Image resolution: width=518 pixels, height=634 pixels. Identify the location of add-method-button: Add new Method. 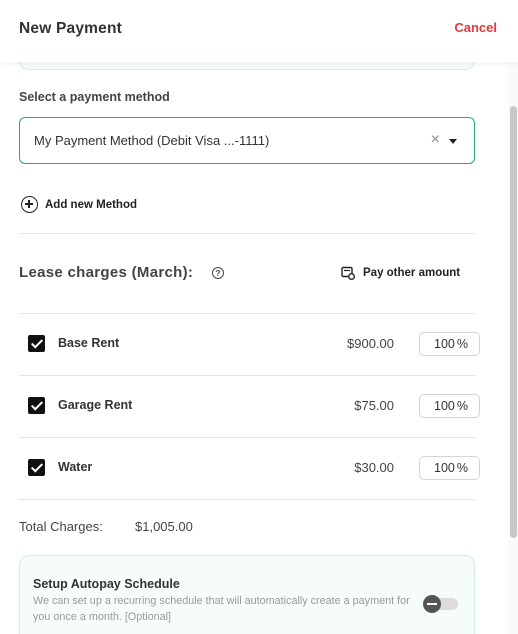
(79, 204).